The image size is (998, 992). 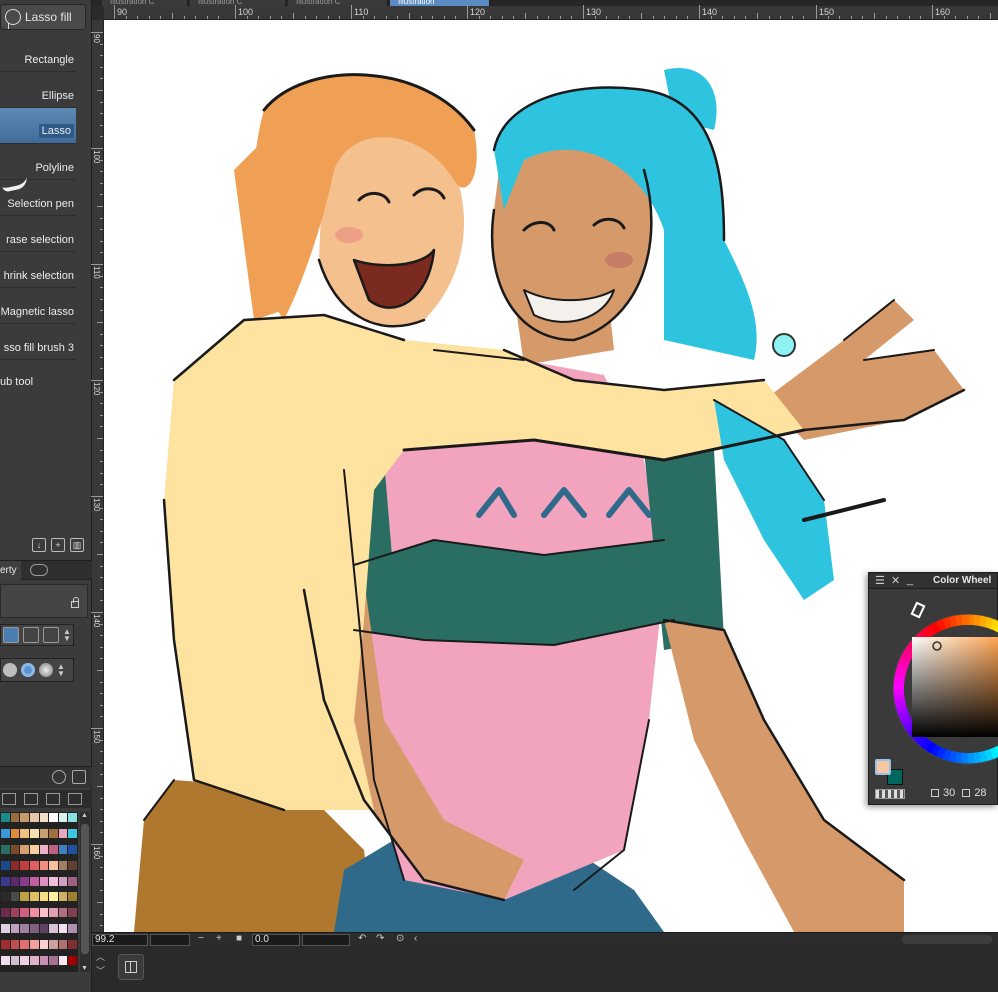 I want to click on rotate-left-icon: ↶, so click(x=362, y=938).